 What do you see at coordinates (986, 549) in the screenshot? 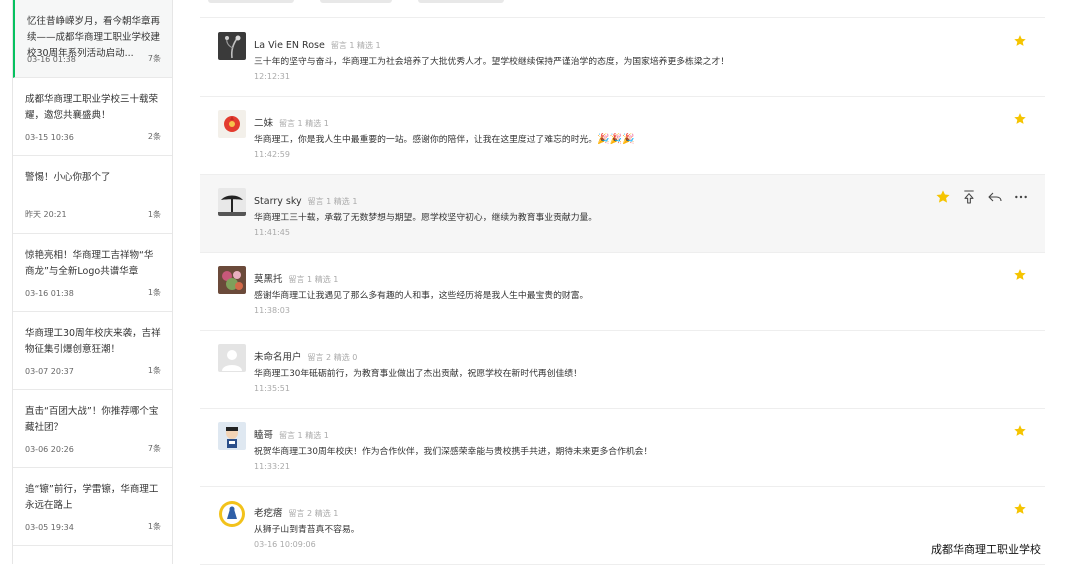
I see `watermark: 成都华商理工职业学校` at bounding box center [986, 549].